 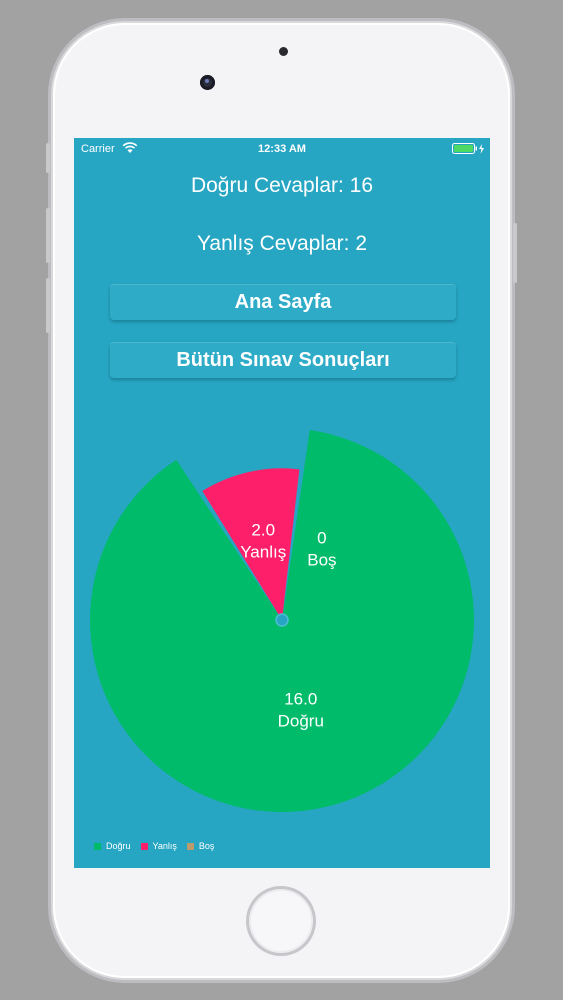 What do you see at coordinates (263, 552) in the screenshot?
I see `slice-name-label-2: Yanlış` at bounding box center [263, 552].